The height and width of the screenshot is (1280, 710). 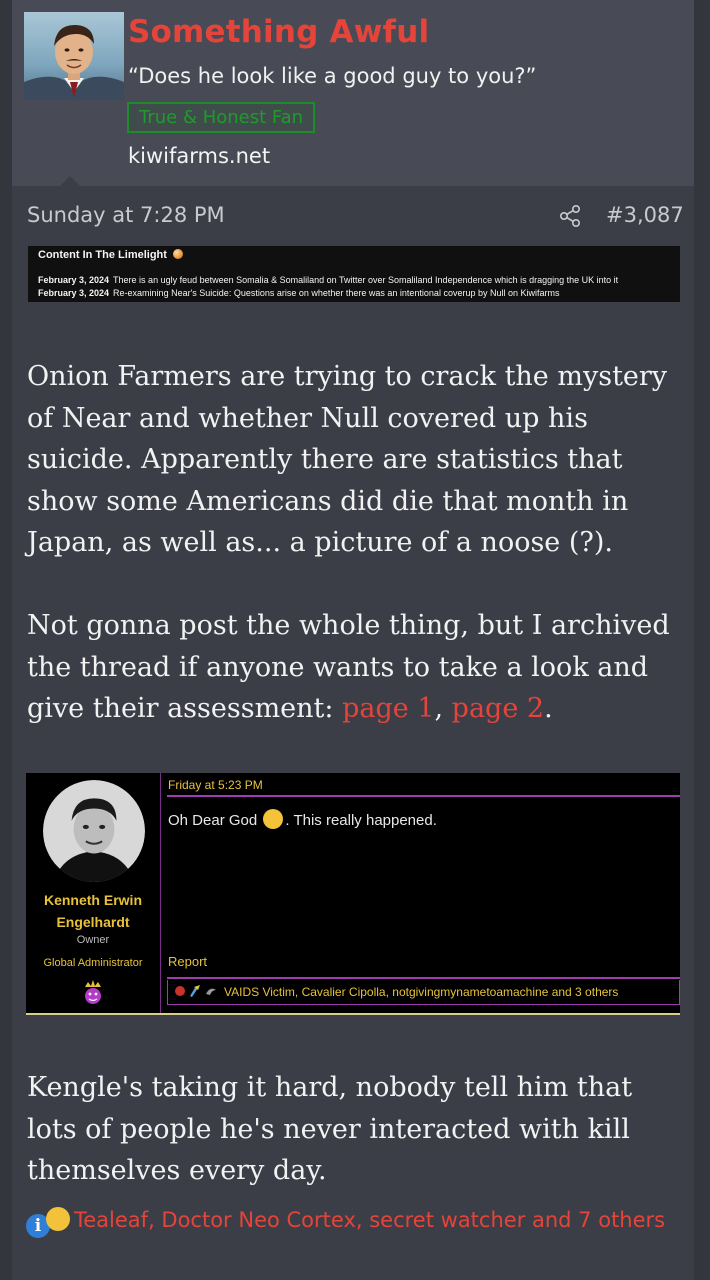 I want to click on limelight-title: Content In The Limelight, so click(x=110, y=255).